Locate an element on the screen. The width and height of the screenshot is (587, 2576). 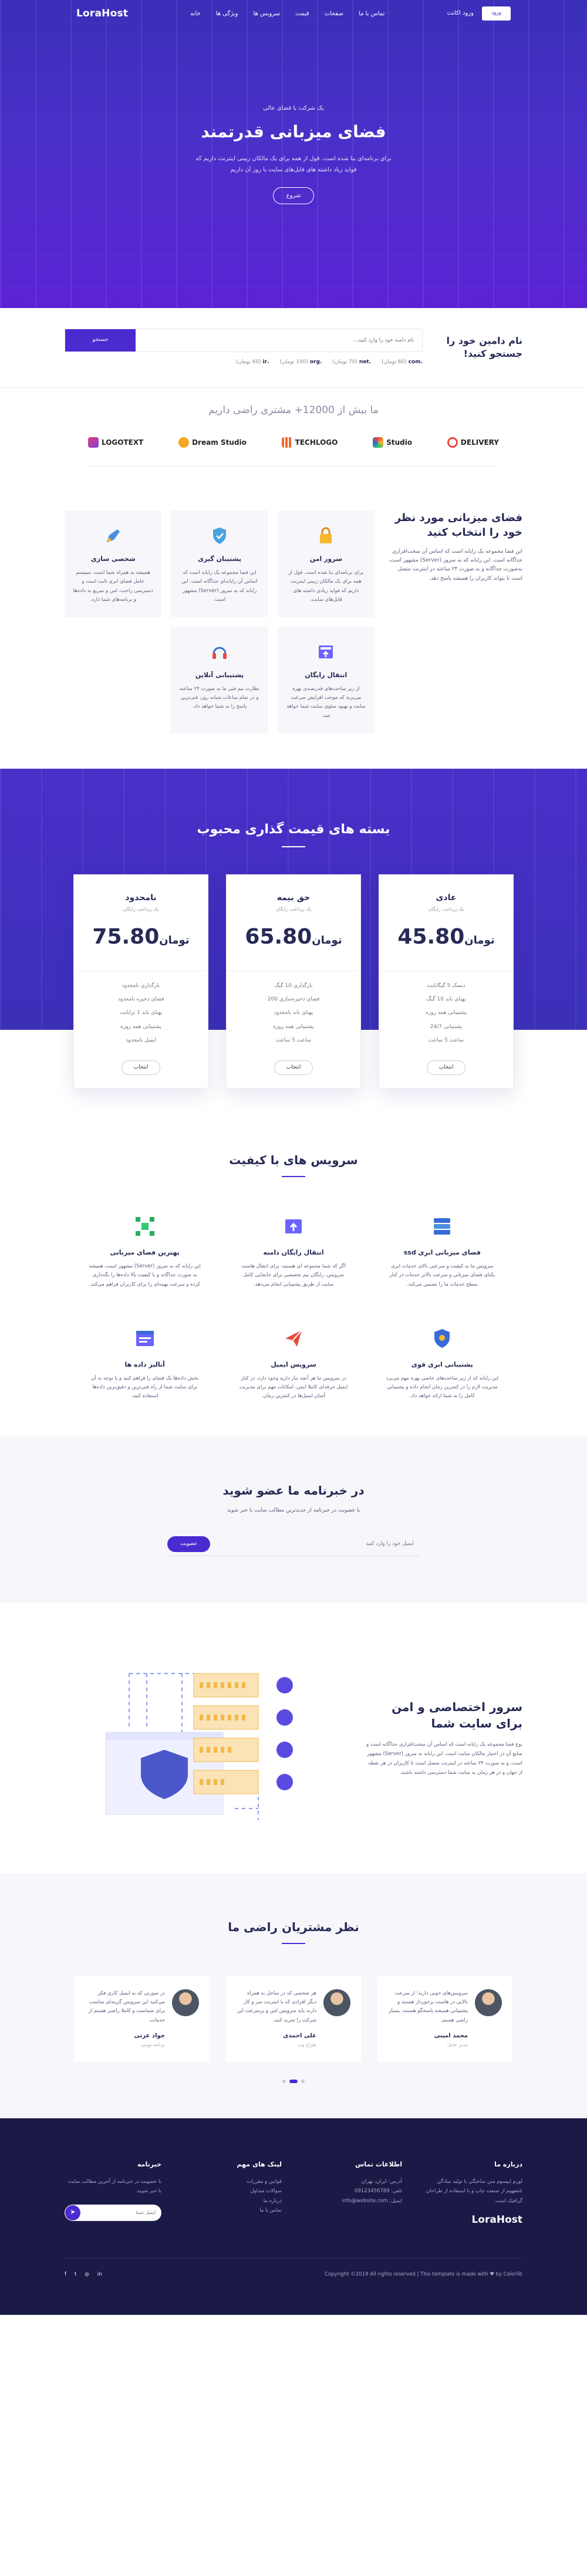
nav-item-home: خانه is located at coordinates (195, 14).